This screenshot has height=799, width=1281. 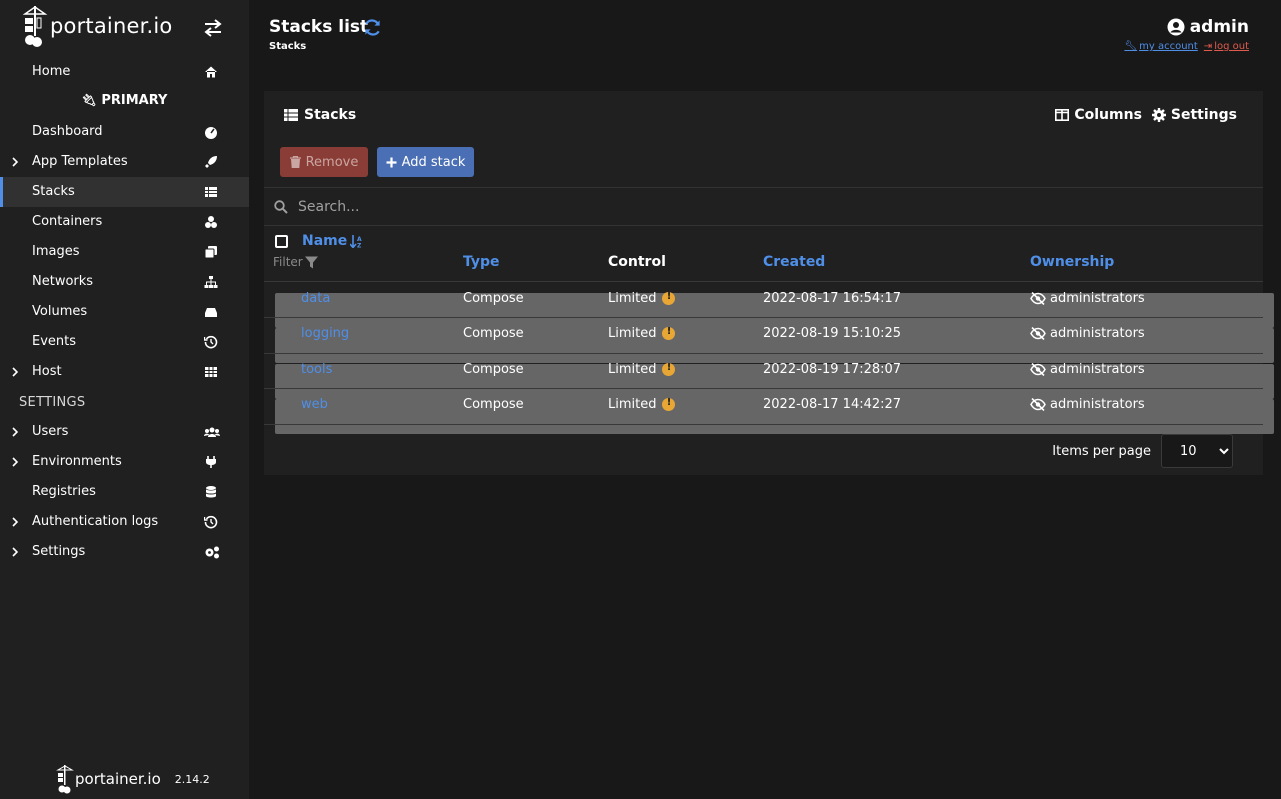 I want to click on database-icon, so click(x=211, y=492).